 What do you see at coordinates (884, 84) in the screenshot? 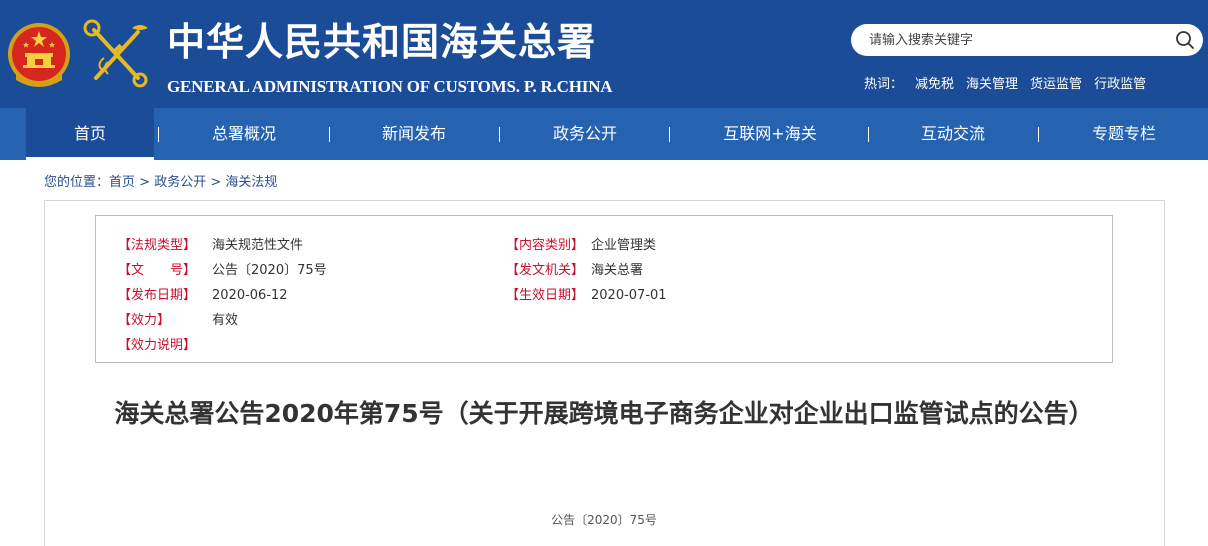
I see `hotwords-label: 热词：` at bounding box center [884, 84].